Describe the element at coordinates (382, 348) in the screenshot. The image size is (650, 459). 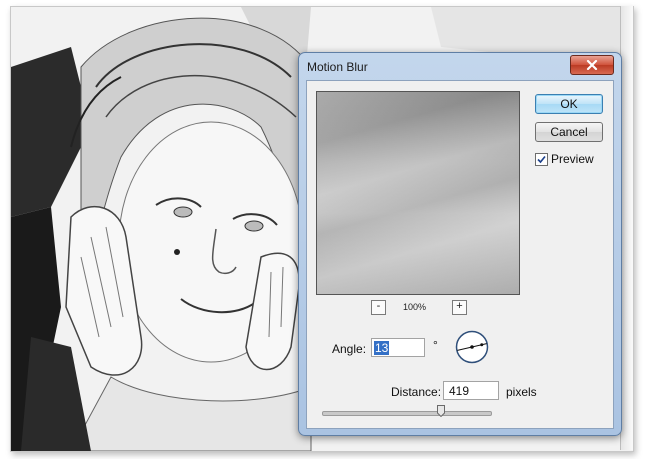
I see `angle-value: 13` at that location.